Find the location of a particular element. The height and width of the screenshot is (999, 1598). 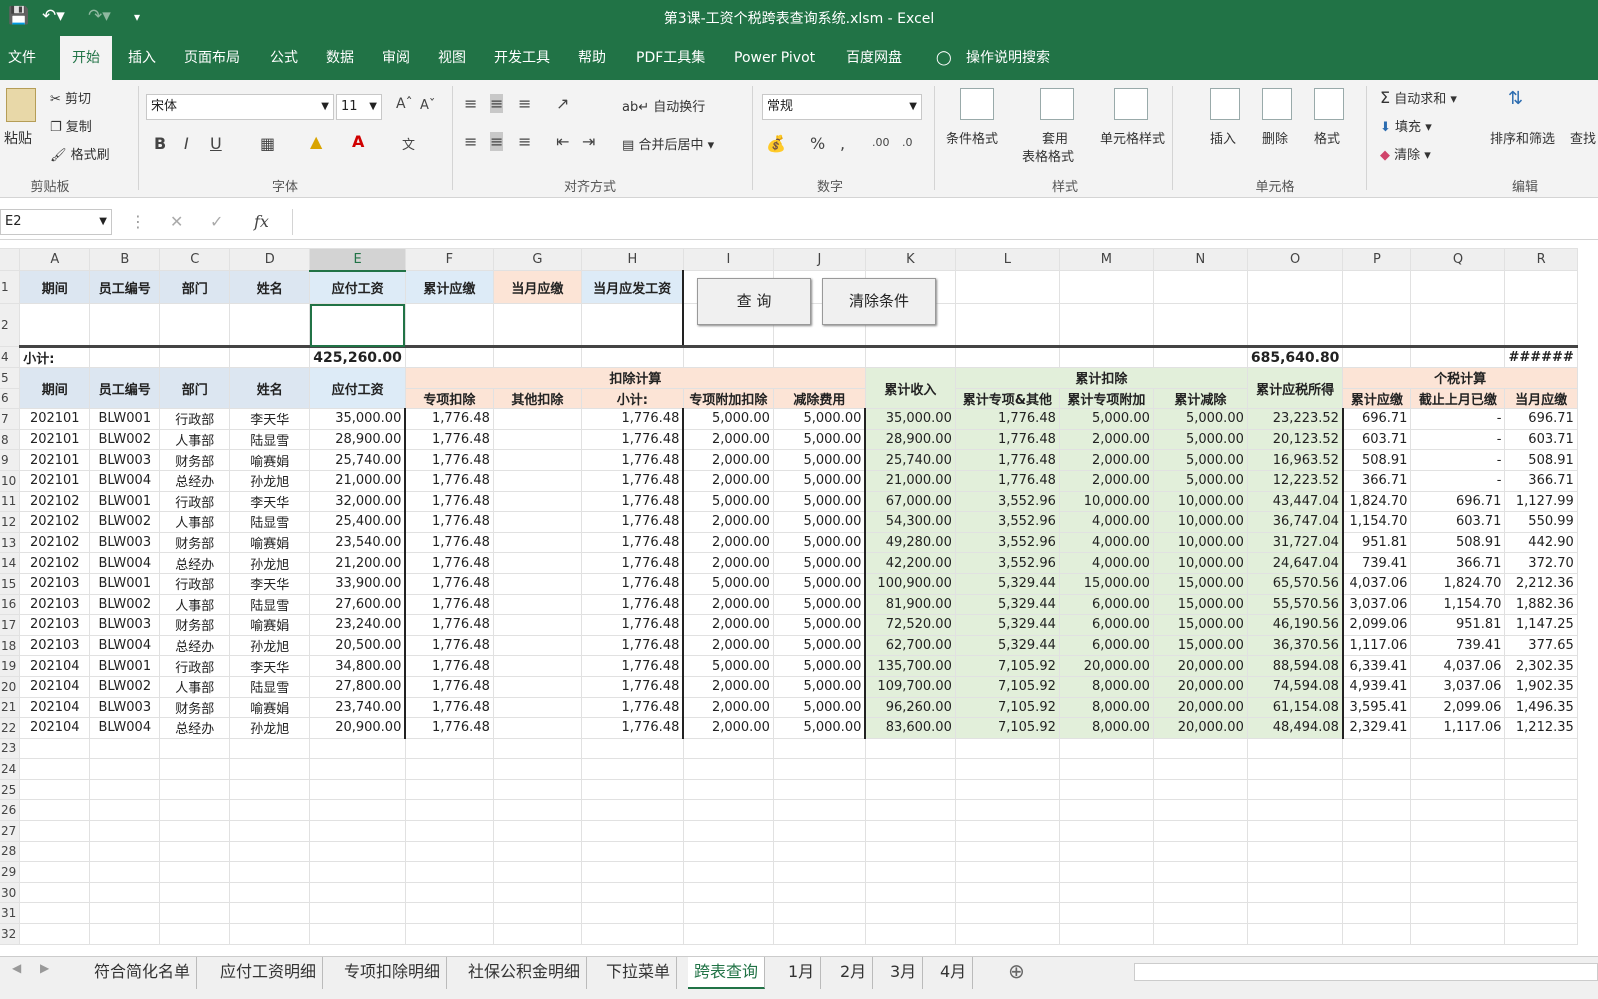

data-cell: 4,939.41 is located at coordinates (1377, 686).